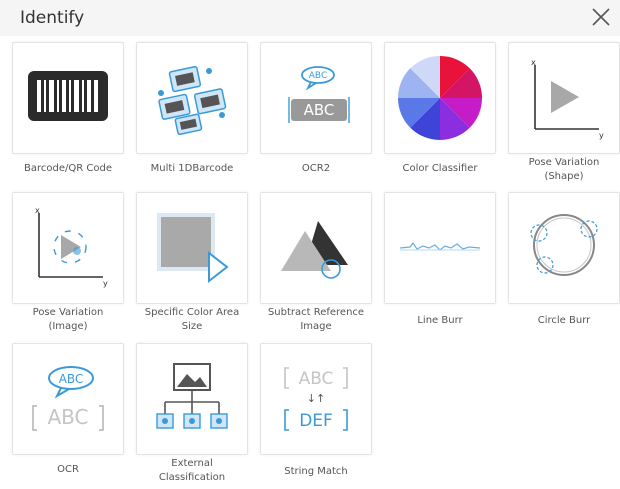 The image size is (620, 489). Describe the element at coordinates (71, 379) in the screenshot. I see `ocr-abc-small: ABC` at that location.